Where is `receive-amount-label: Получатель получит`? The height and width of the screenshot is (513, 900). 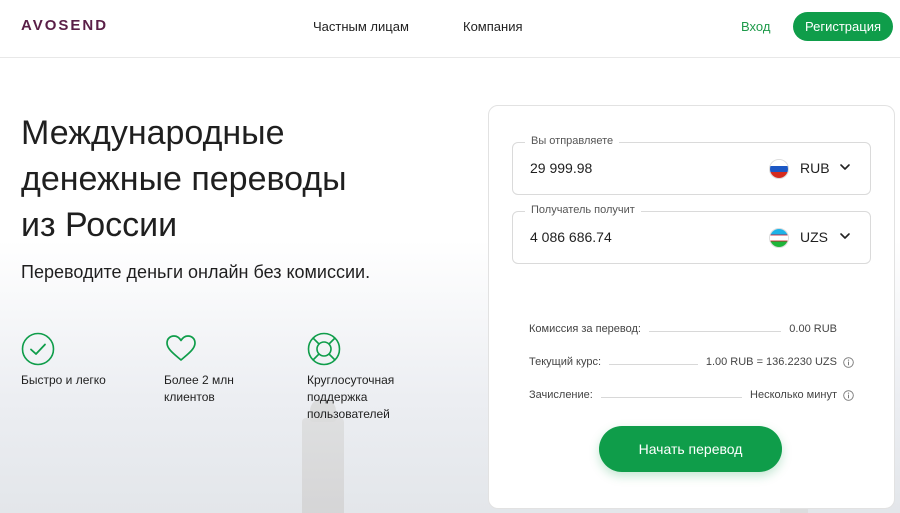
receive-amount-label: Получатель получит is located at coordinates (583, 210).